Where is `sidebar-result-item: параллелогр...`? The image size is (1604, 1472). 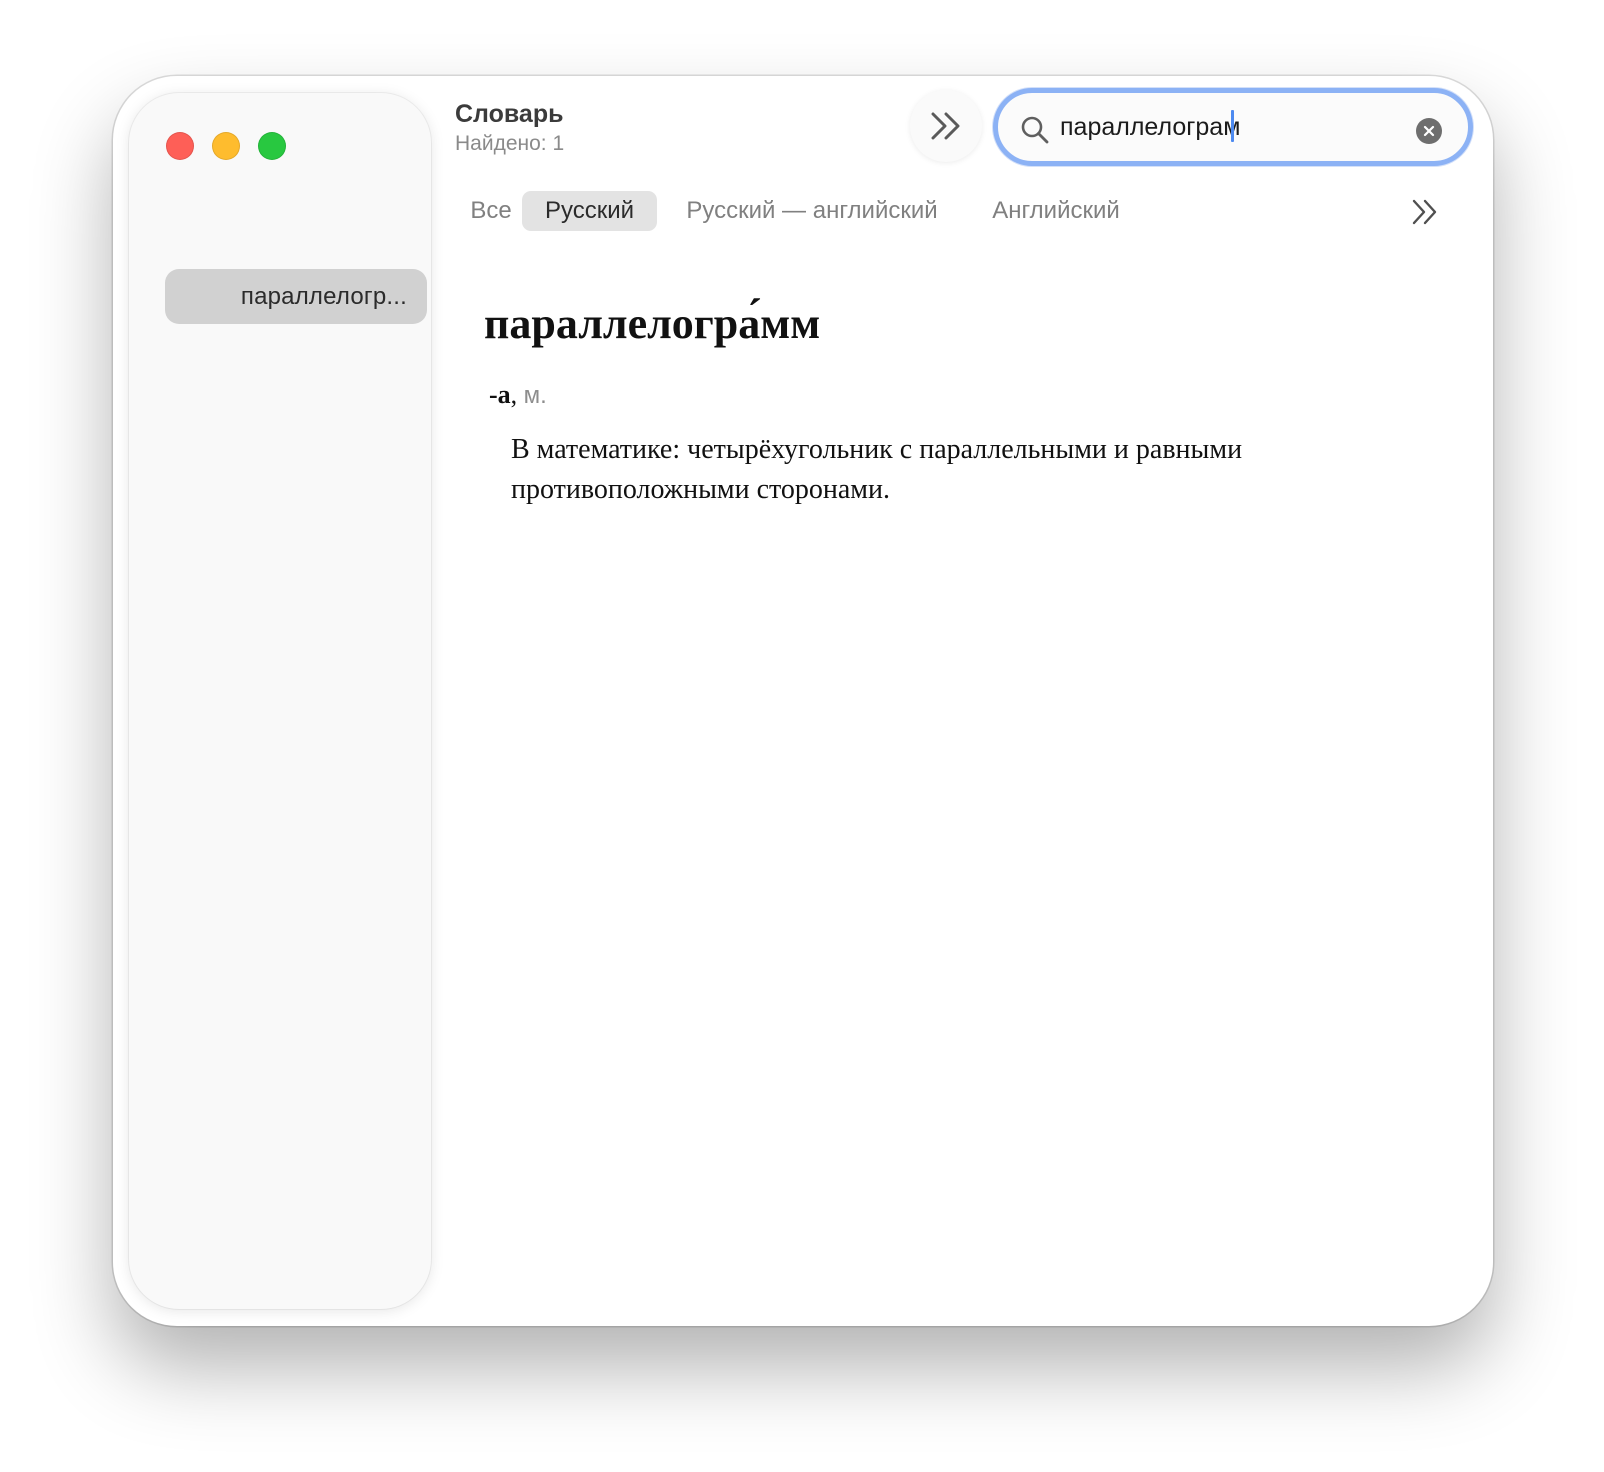
sidebar-result-item: параллелогр... is located at coordinates (296, 296).